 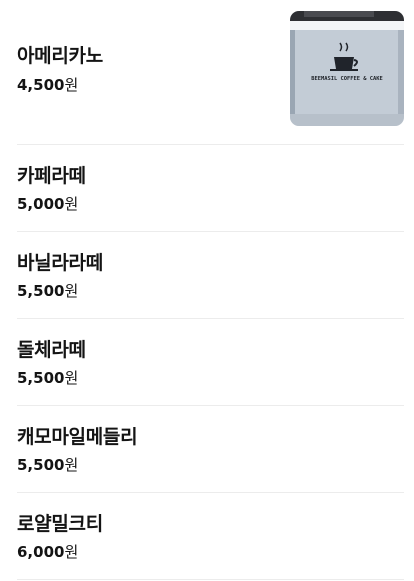 I want to click on menu-item-name: 카페라떼, so click(x=51, y=176).